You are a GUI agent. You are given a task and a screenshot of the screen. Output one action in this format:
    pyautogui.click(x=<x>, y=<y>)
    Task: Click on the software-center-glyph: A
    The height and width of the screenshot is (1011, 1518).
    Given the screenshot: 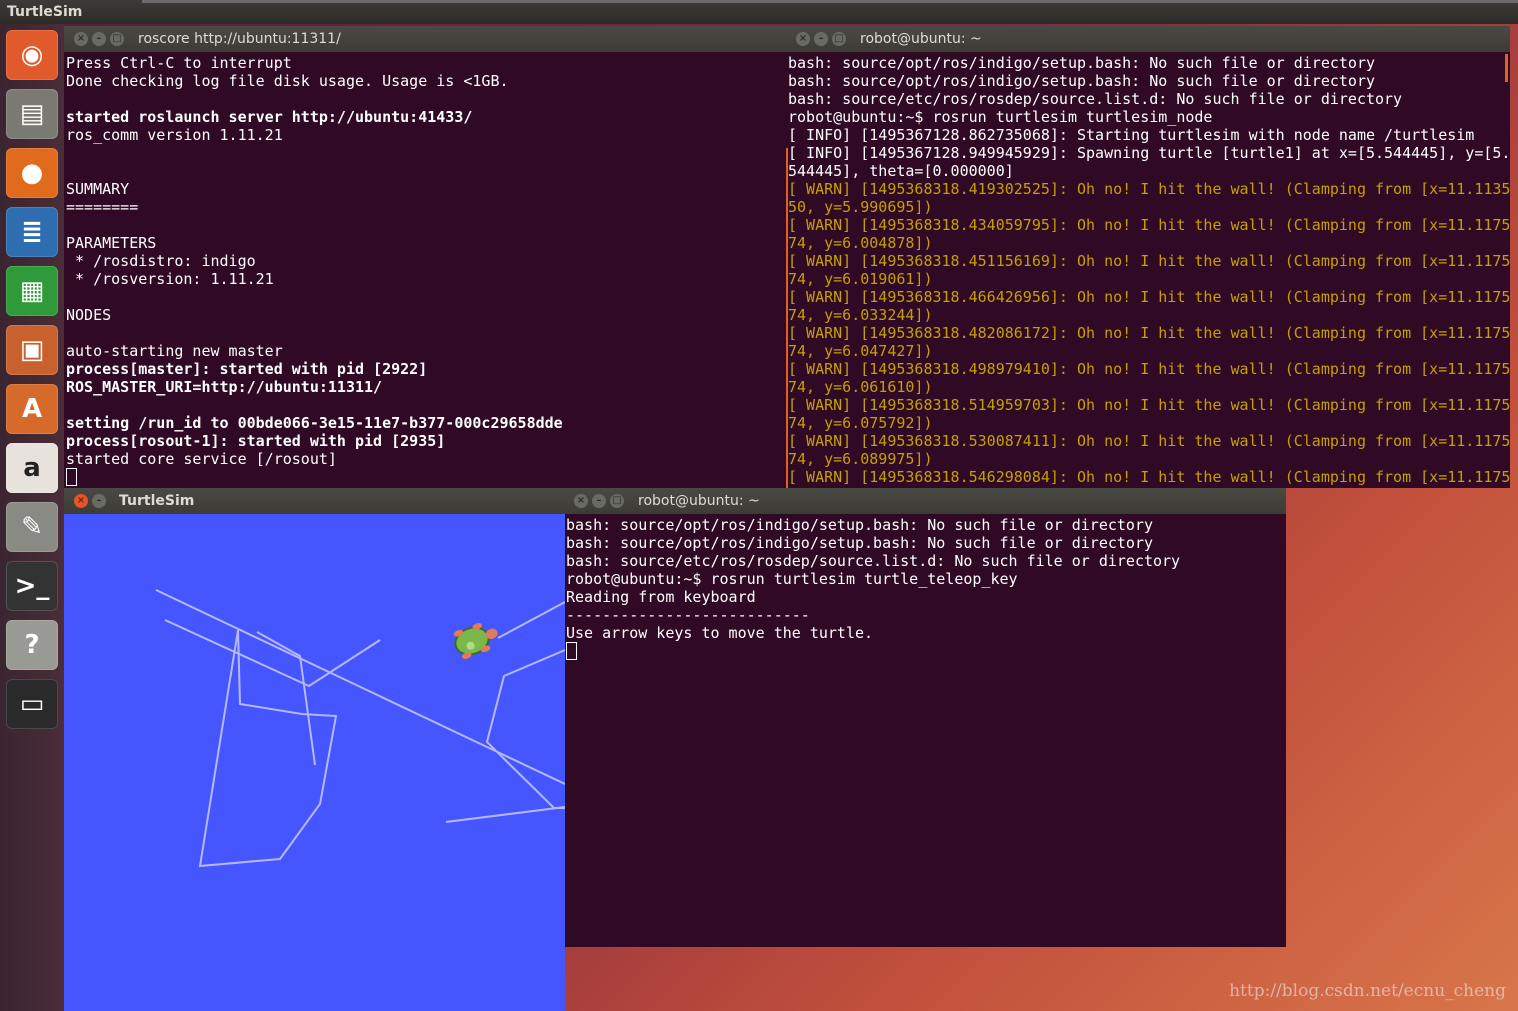 What is the action you would take?
    pyautogui.click(x=32, y=409)
    